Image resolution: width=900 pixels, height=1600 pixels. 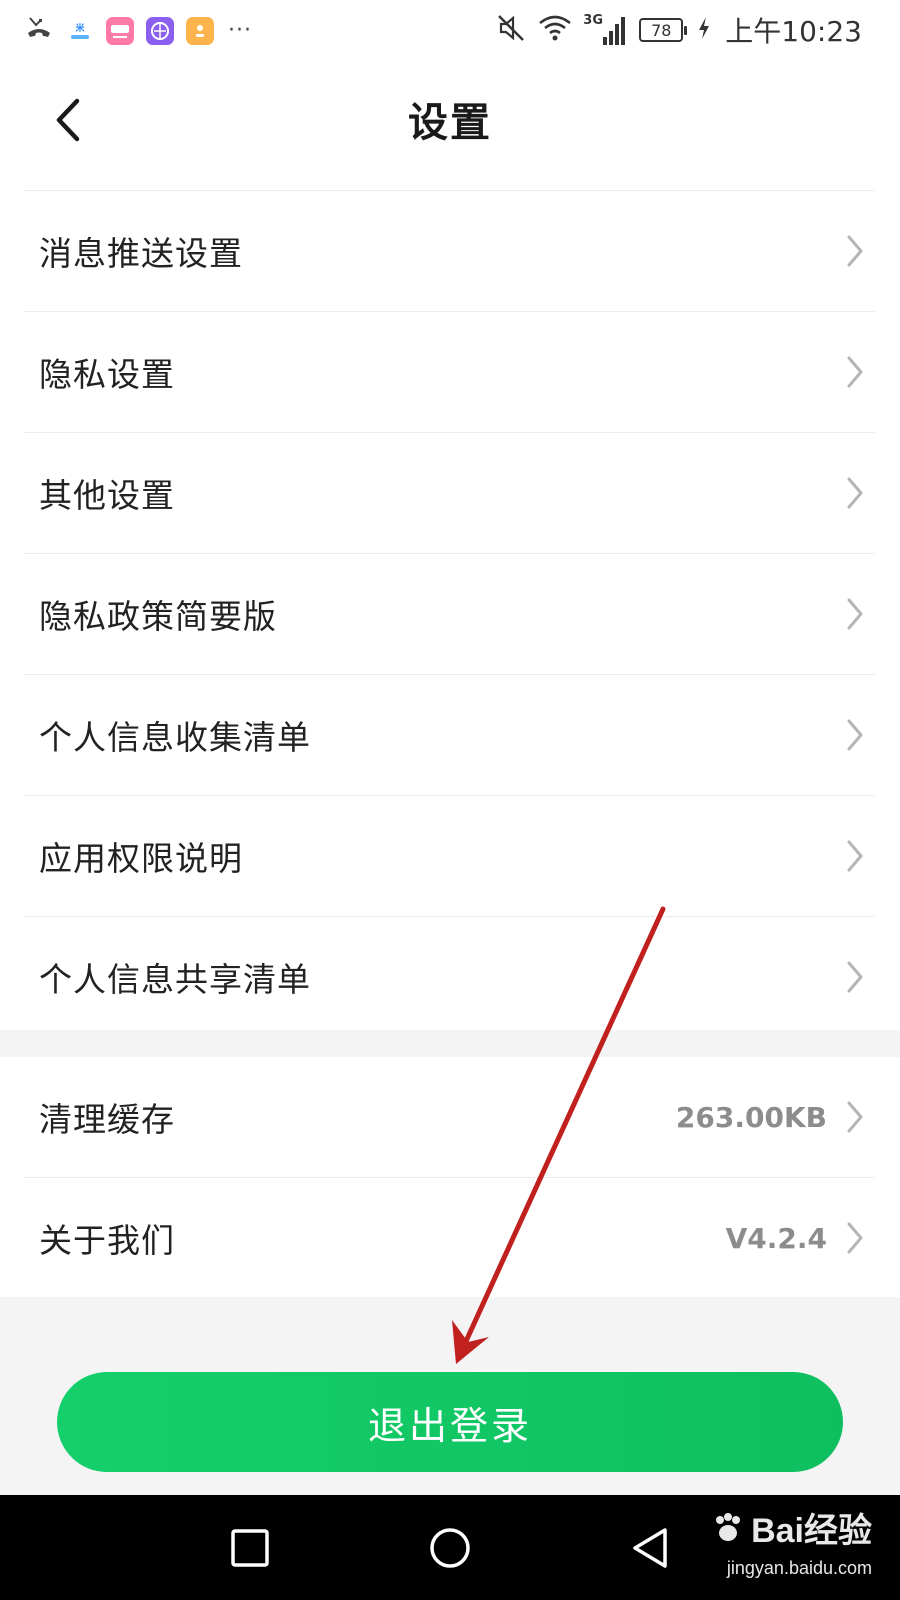 I want to click on page-header: 设置, so click(x=450, y=127).